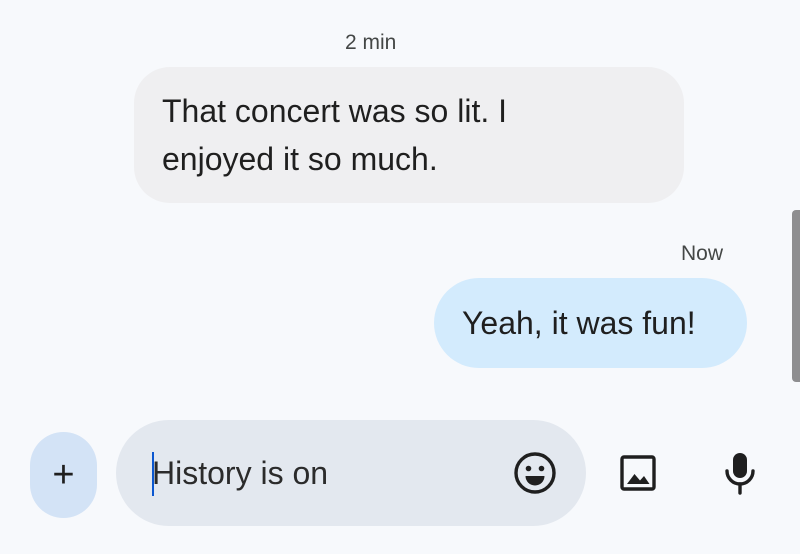 The height and width of the screenshot is (554, 800). I want to click on microphone-icon, so click(740, 474).